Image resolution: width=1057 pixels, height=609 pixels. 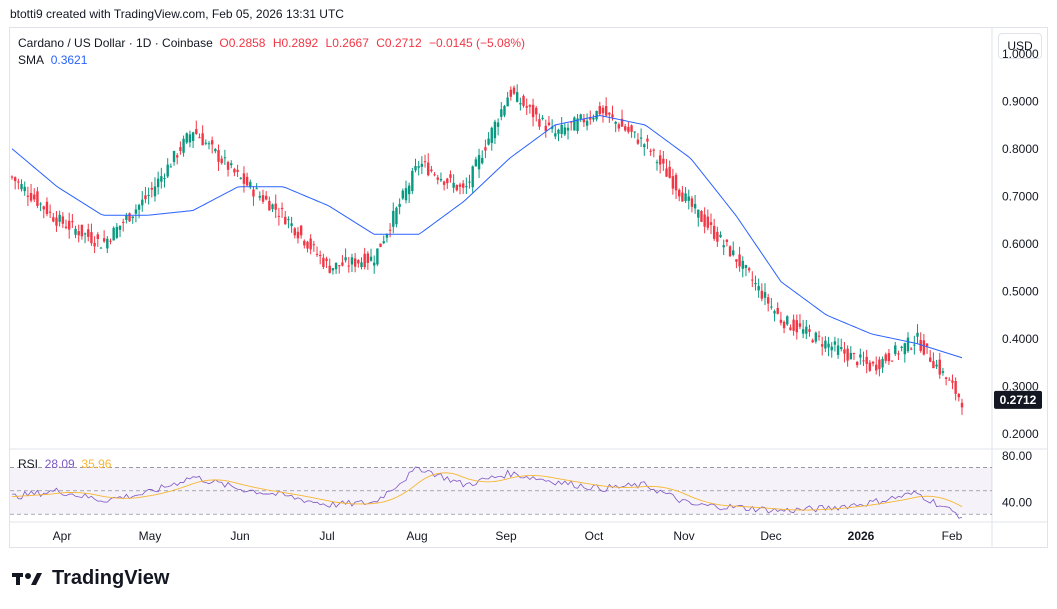 What do you see at coordinates (242, 43) in the screenshot?
I see `open-value: O0.2858` at bounding box center [242, 43].